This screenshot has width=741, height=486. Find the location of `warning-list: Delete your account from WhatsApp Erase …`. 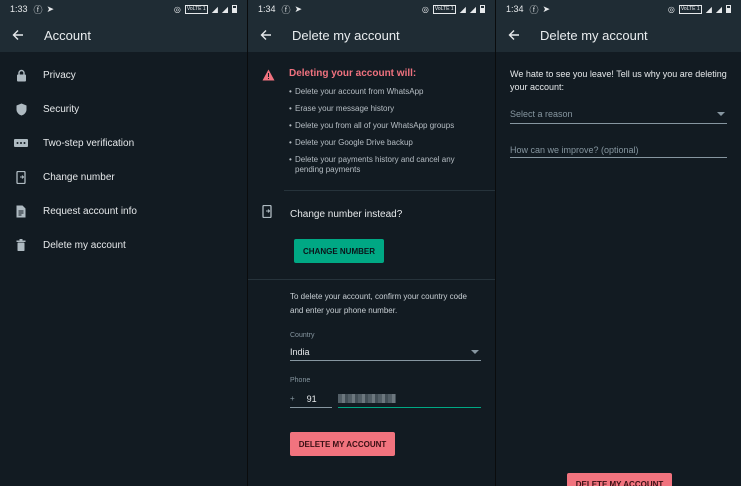

warning-list: Delete your account from WhatsApp Erase … is located at coordinates (385, 131).